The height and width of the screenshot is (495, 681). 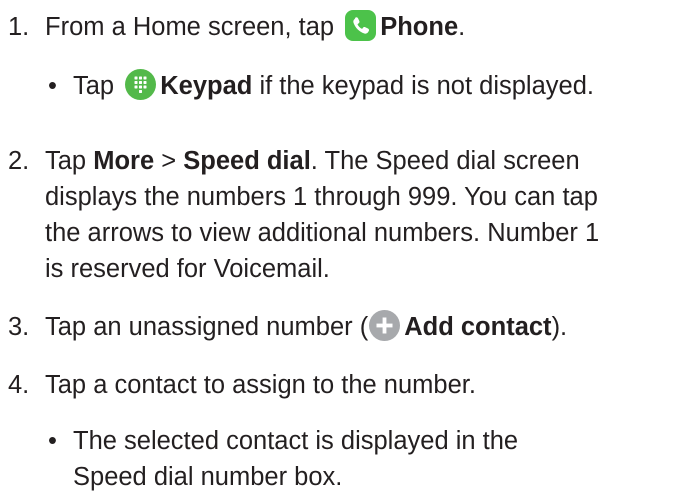 I want to click on step-4-bullet-line-2: Speed dial number box., so click(x=208, y=477).